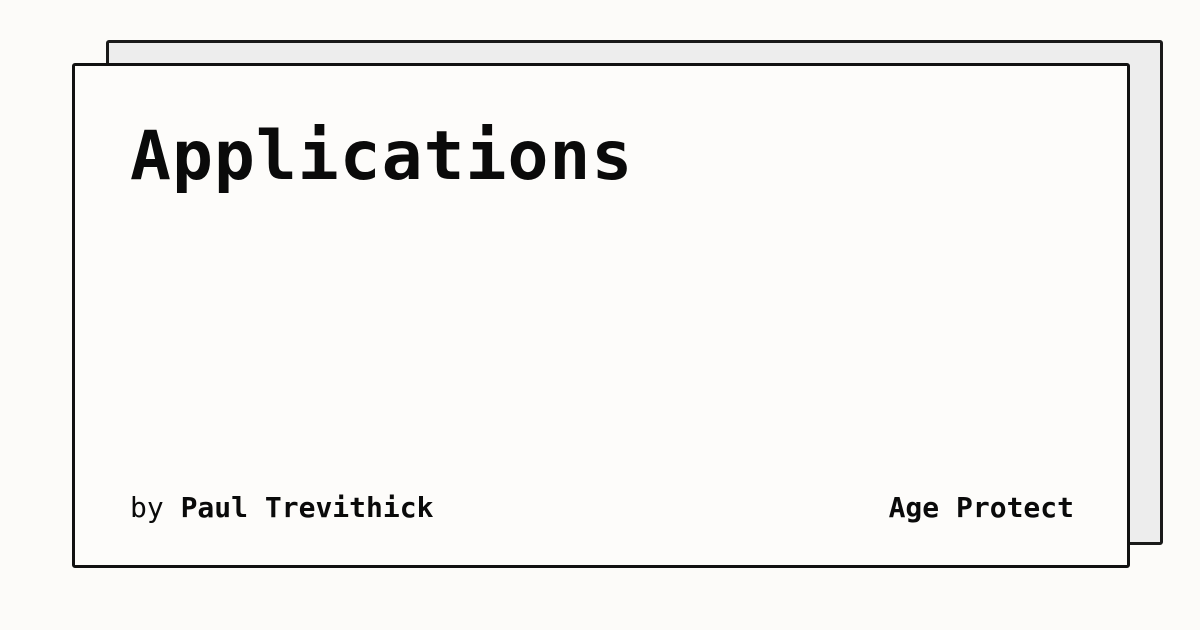  I want to click on page-title: Applications, so click(382, 156).